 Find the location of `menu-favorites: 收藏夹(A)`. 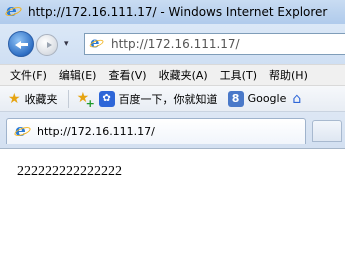

menu-favorites: 收藏夹(A) is located at coordinates (183, 75).